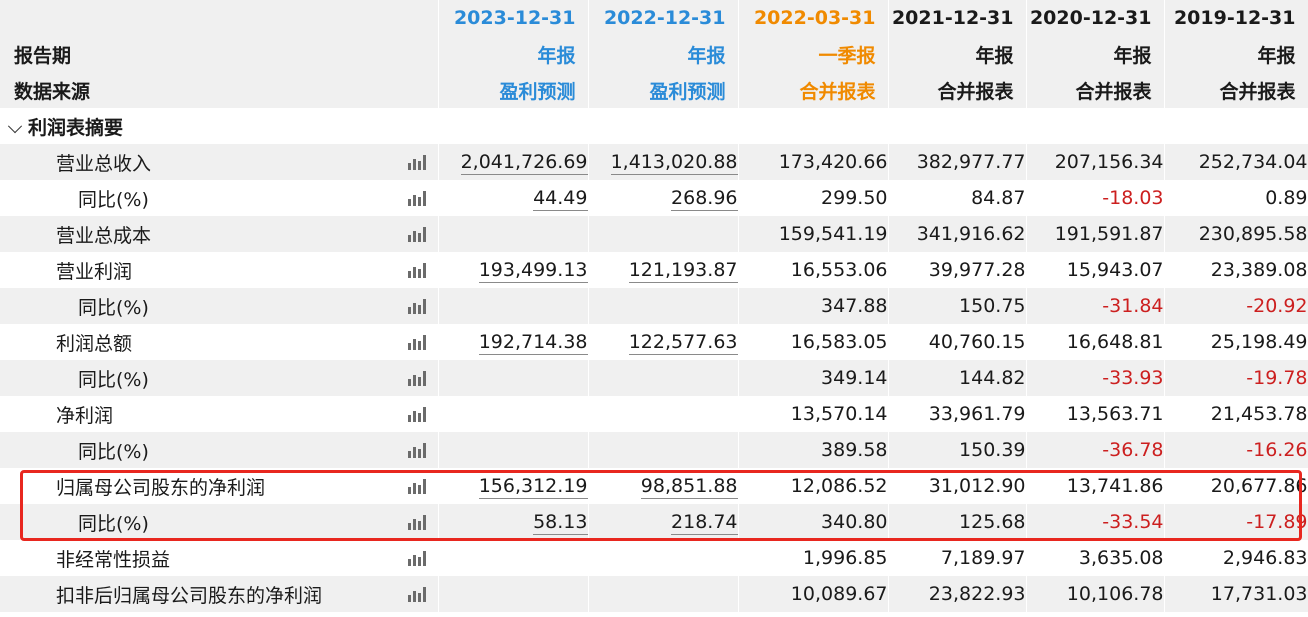  What do you see at coordinates (663, 18) in the screenshot?
I see `header-date-1: 2022-12-31` at bounding box center [663, 18].